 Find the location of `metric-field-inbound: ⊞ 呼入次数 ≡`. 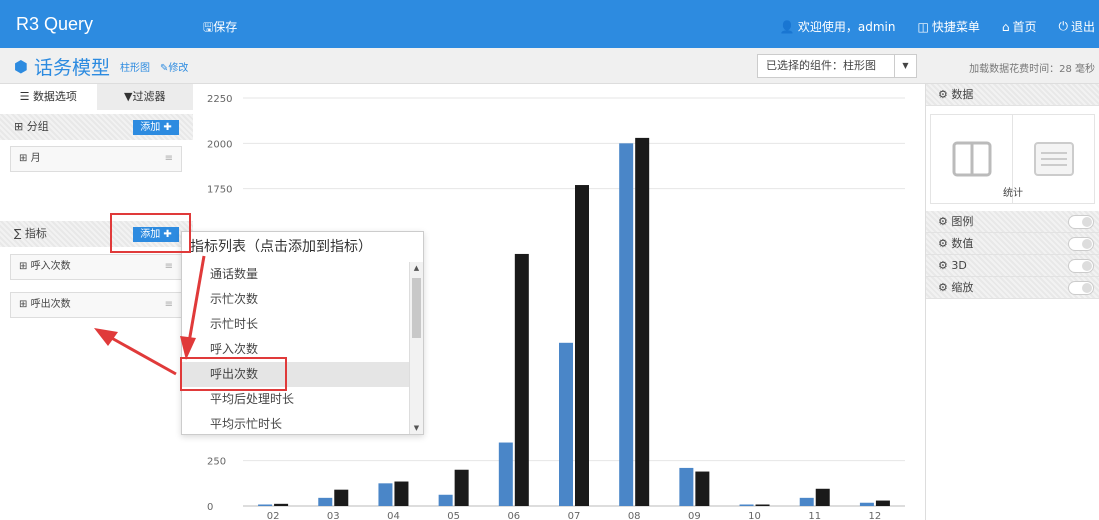

metric-field-inbound: ⊞ 呼入次数 ≡ is located at coordinates (96, 267).